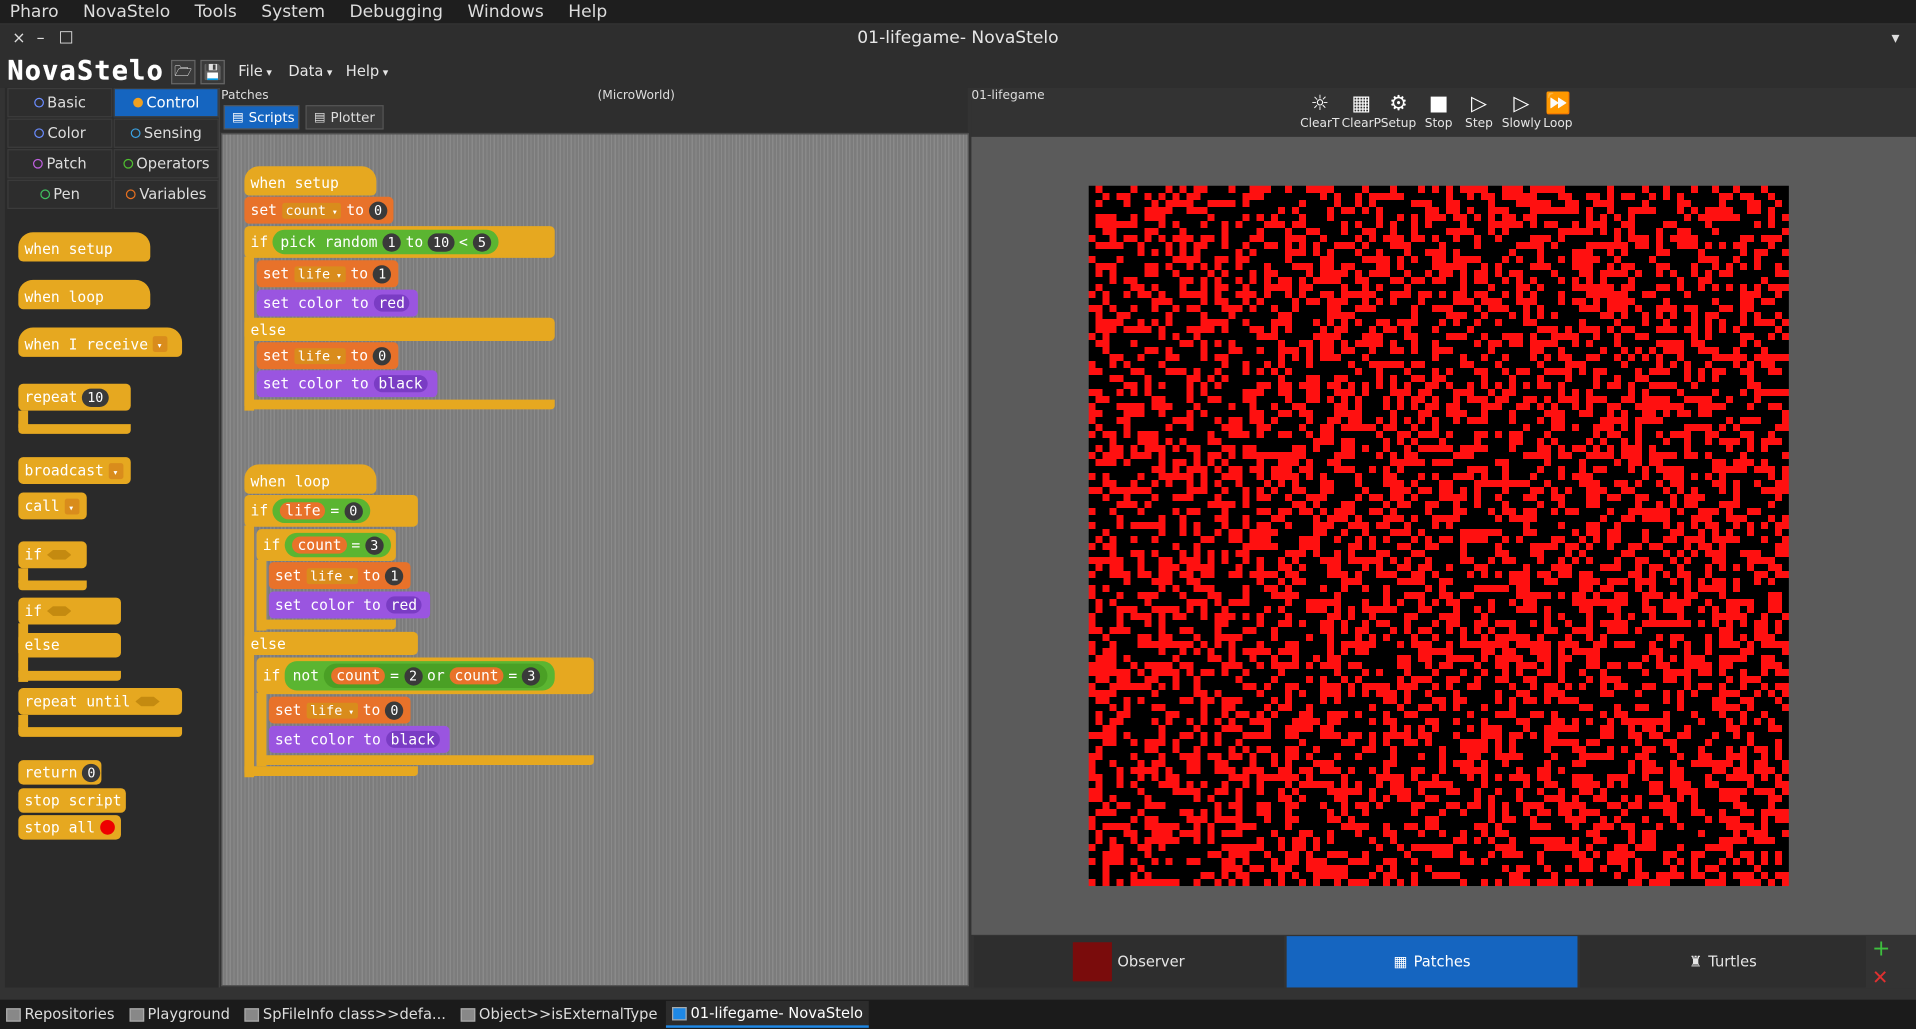  I want to click on palette-if-else-block: if, so click(69, 611).